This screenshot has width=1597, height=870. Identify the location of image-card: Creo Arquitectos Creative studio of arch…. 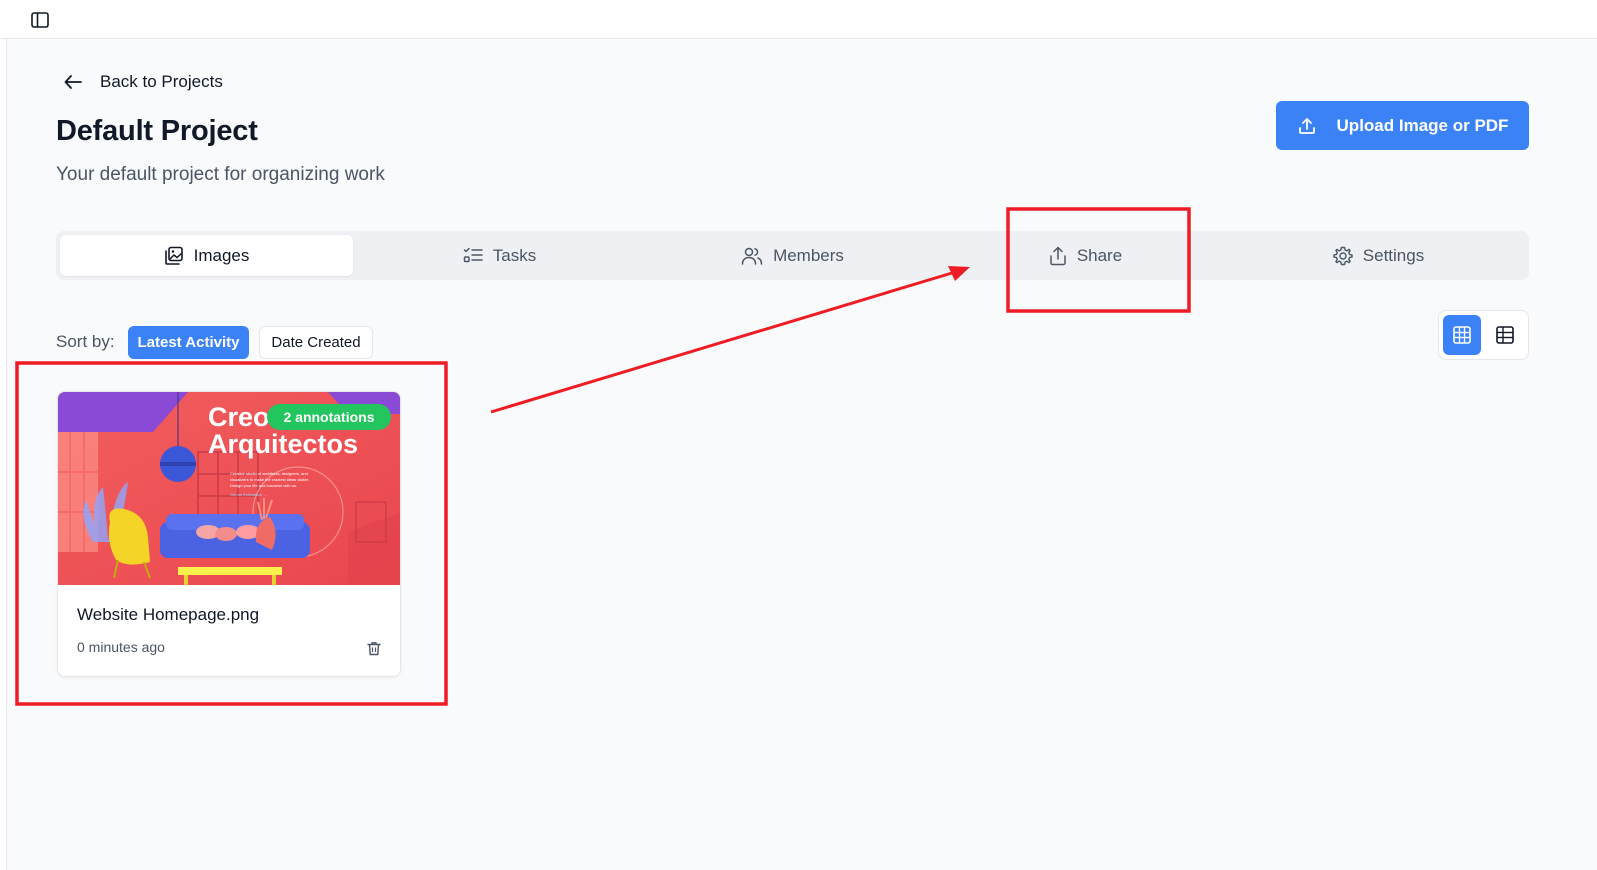
(229, 534).